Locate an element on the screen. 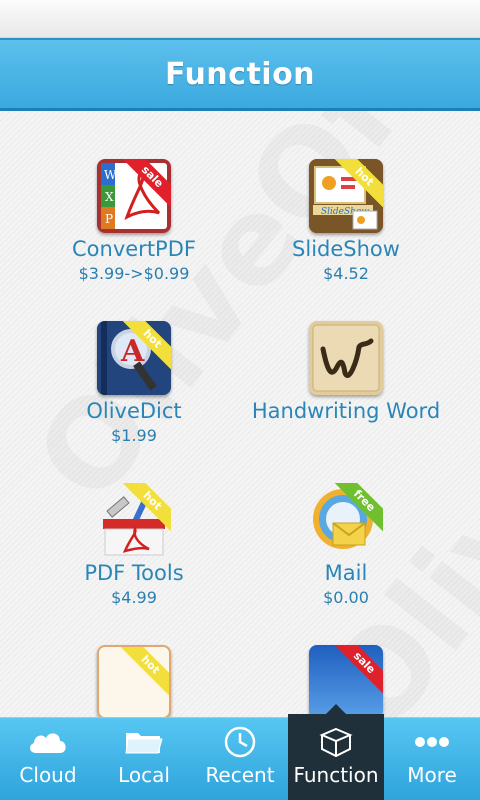 This screenshot has width=480, height=800. app-item-olivedict: A hot OliveDict $1.99 is located at coordinates (134, 383).